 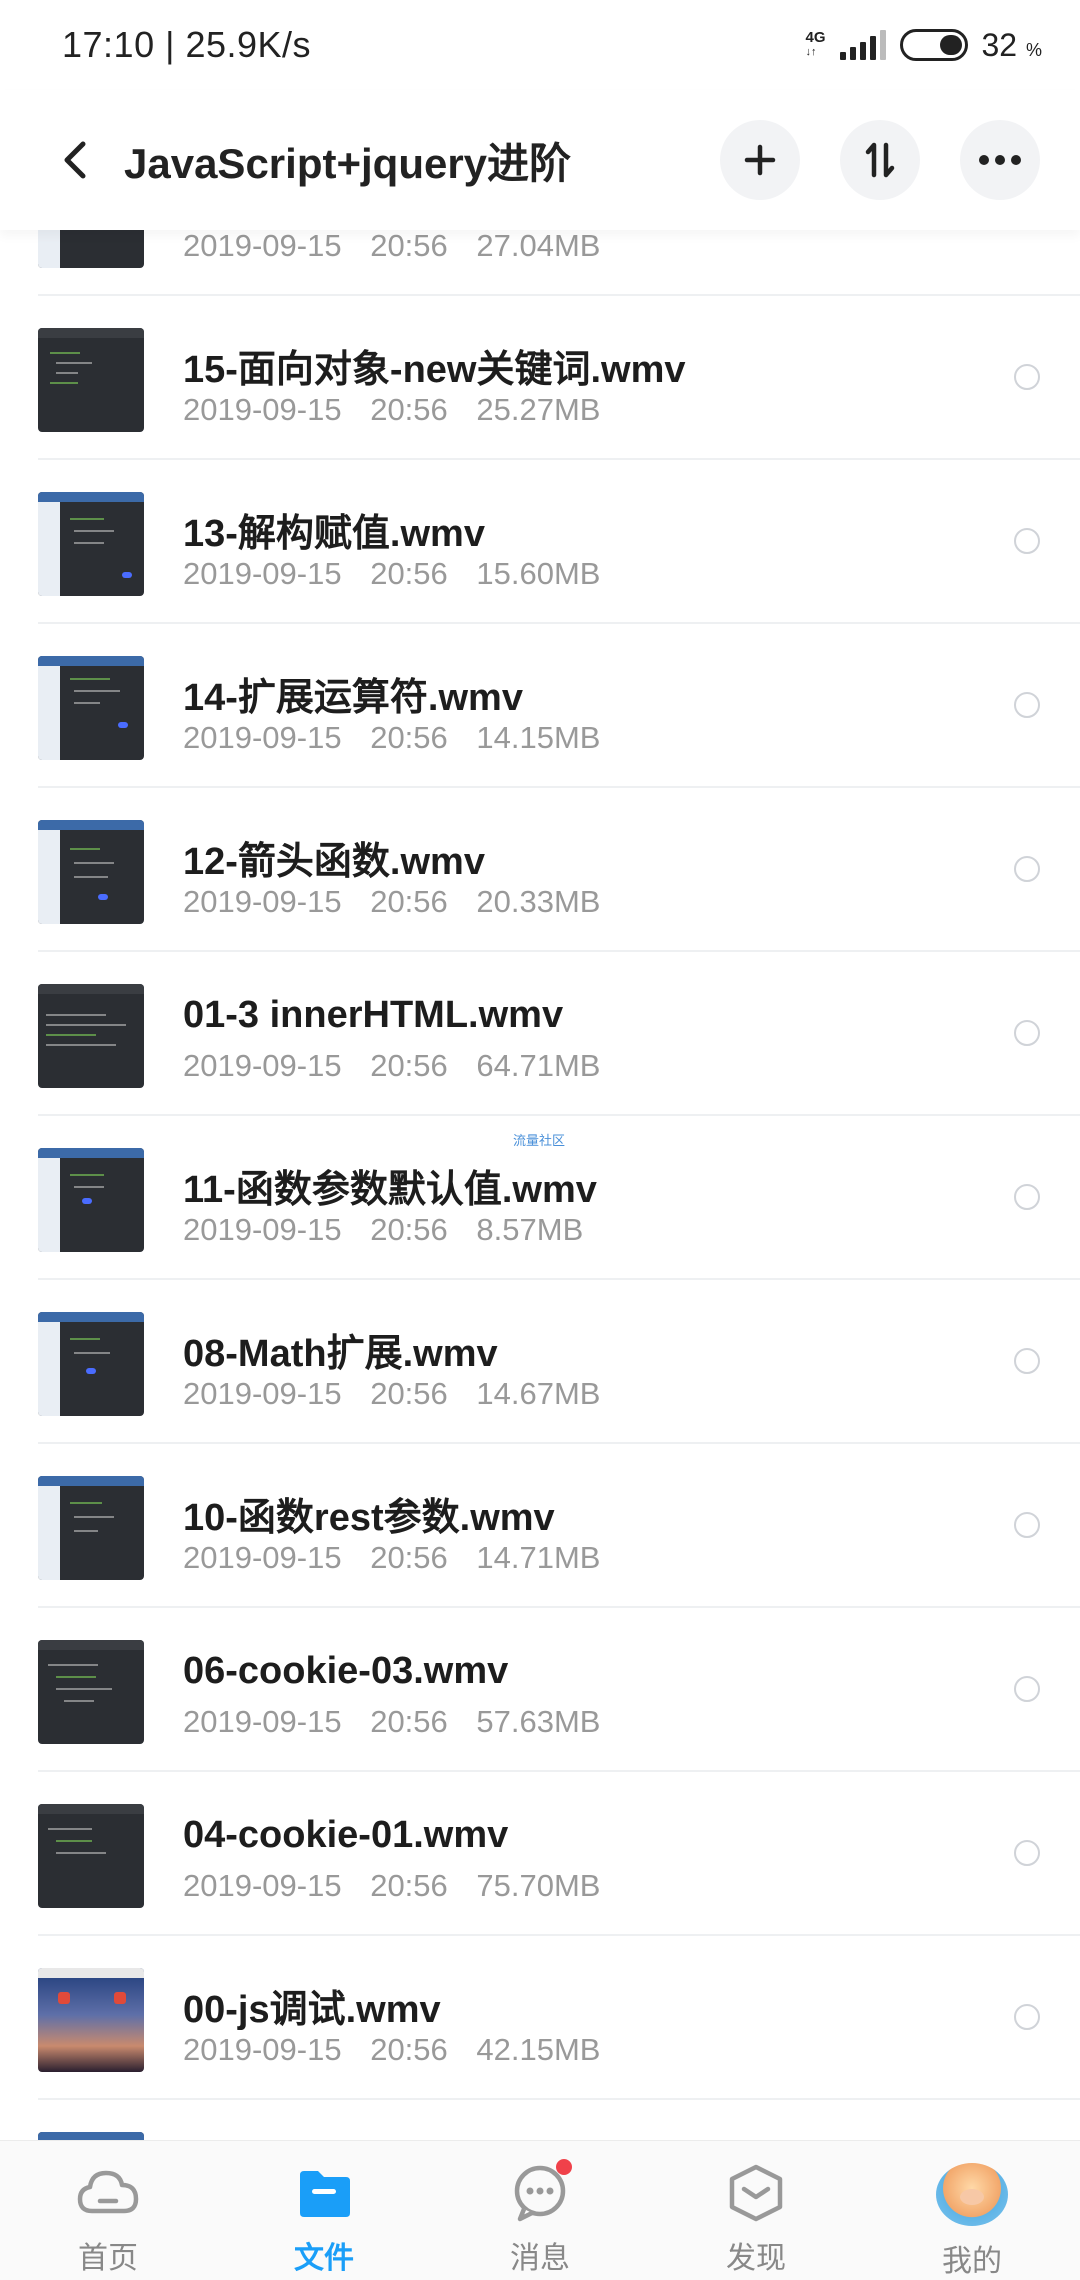 What do you see at coordinates (933, 45) in the screenshot?
I see `battery-icon` at bounding box center [933, 45].